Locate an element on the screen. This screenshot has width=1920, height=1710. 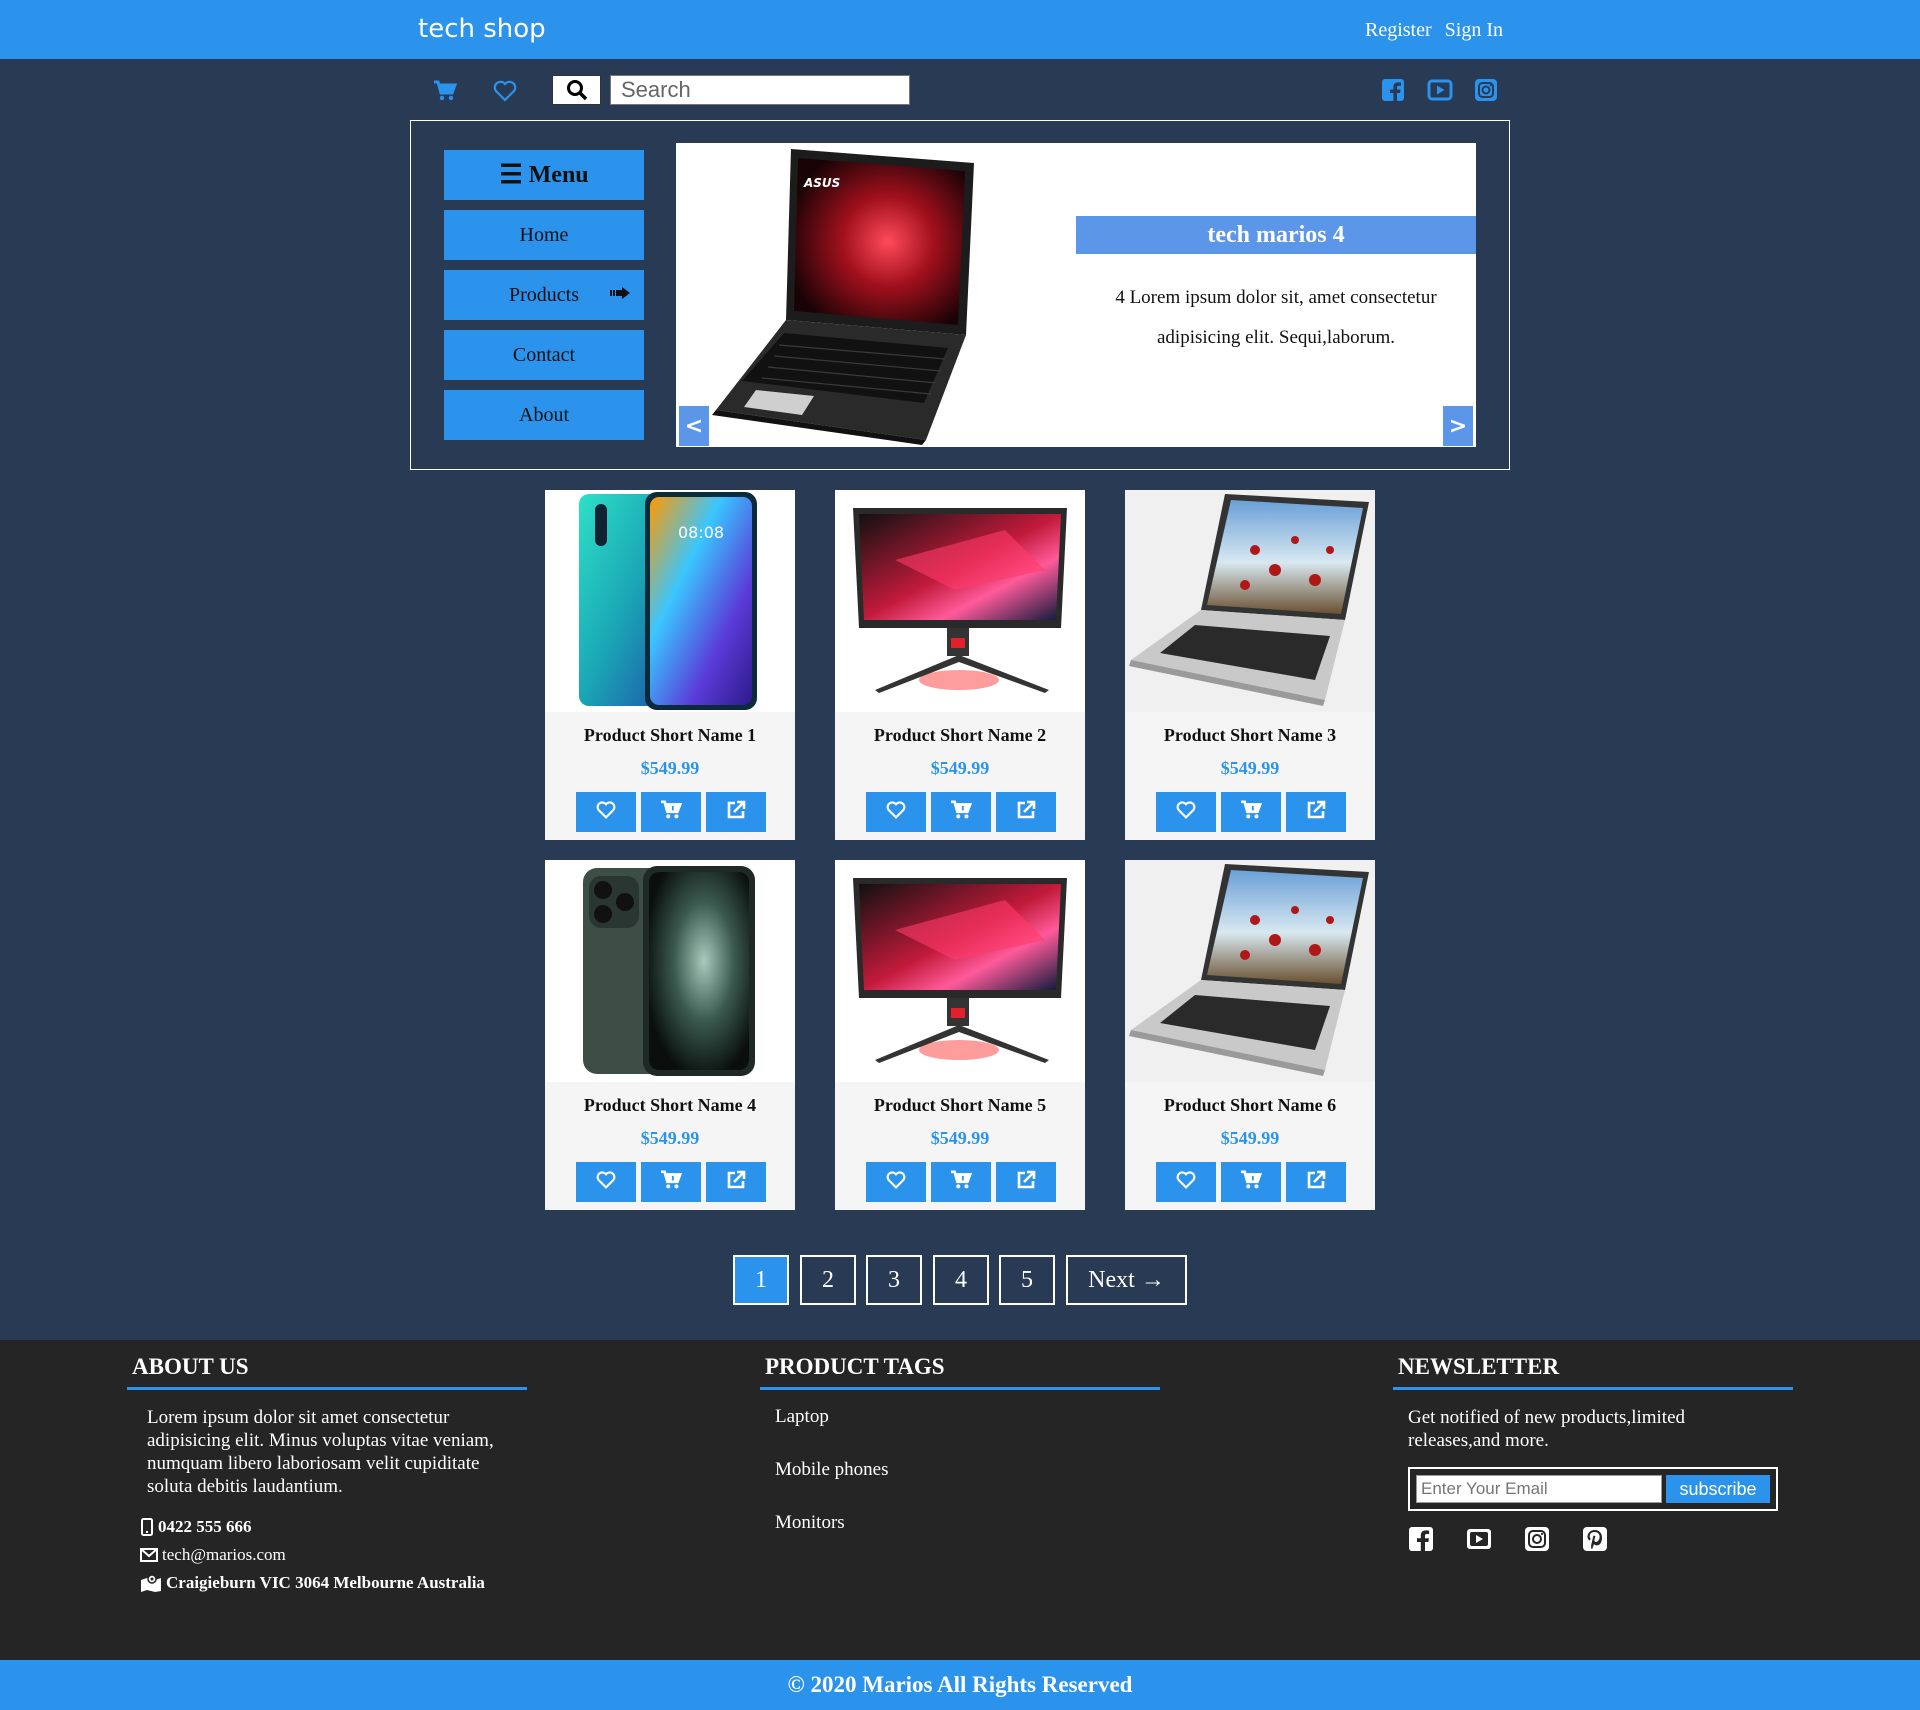
product-name: Product Short Name 2 is located at coordinates (960, 735).